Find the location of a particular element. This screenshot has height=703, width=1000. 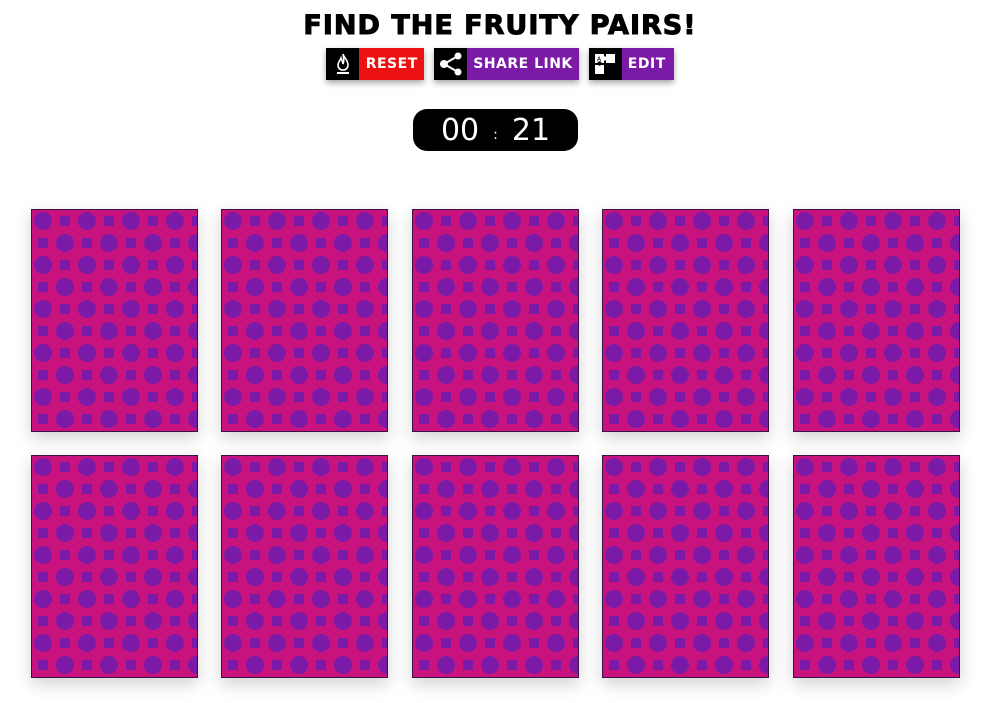

edit-button: A EDIT is located at coordinates (631, 64).